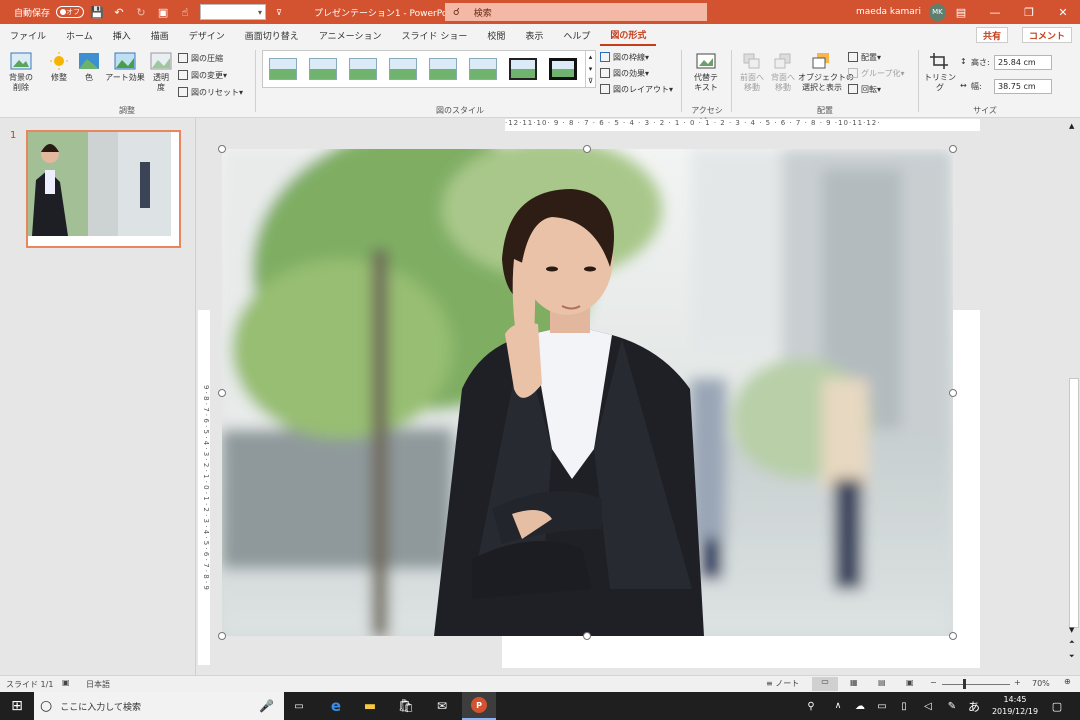  Describe the element at coordinates (210, 92) in the screenshot. I see `reset-picture-button: 図のリセット ▾` at that location.